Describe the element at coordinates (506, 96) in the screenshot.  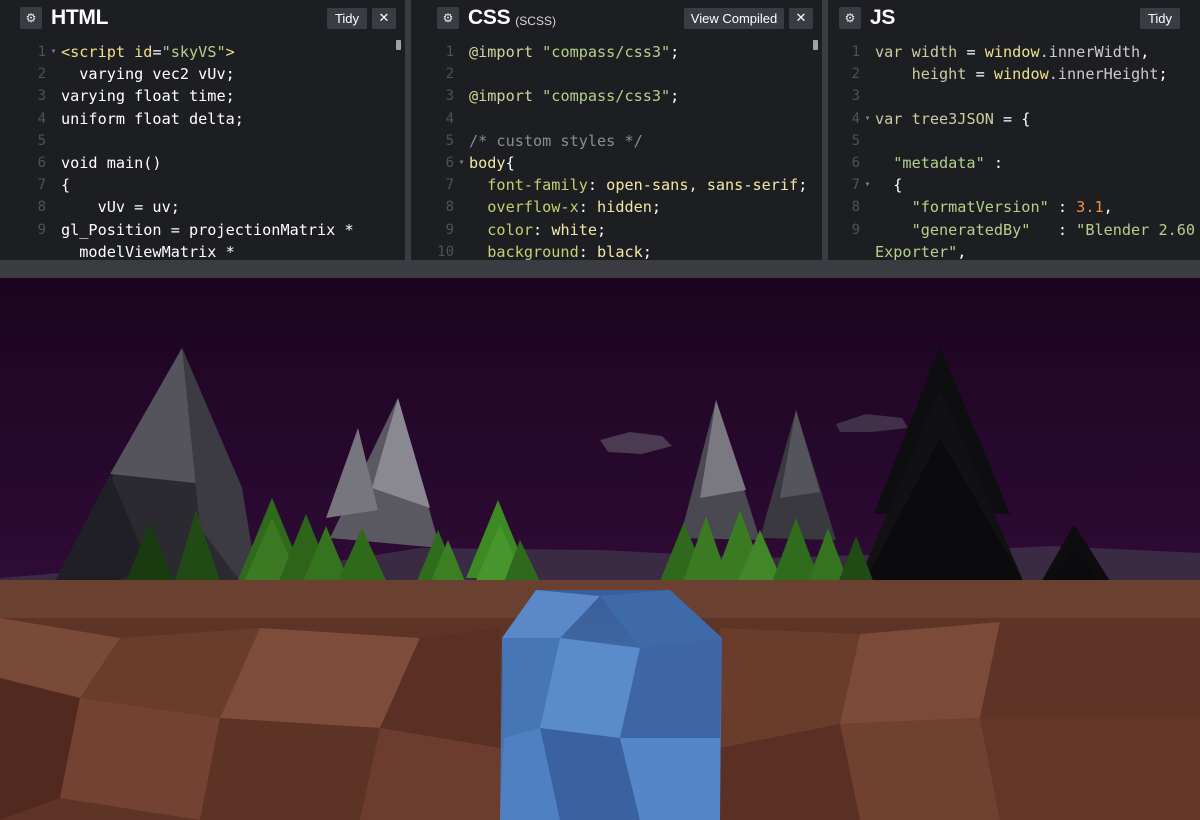
I see `code-token: @import` at that location.